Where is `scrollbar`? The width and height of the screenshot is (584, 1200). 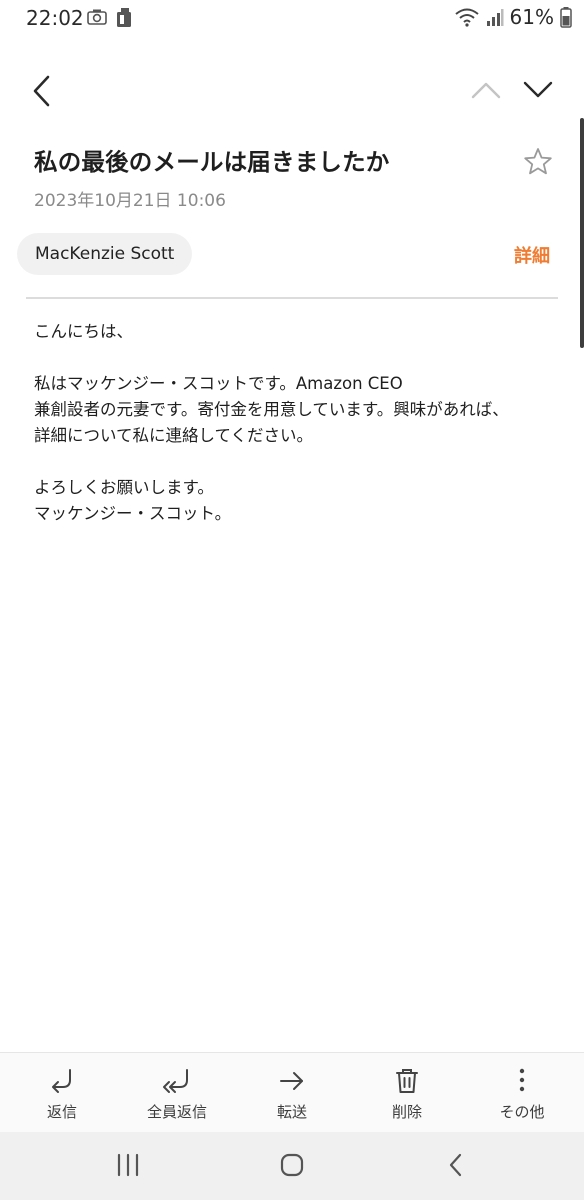 scrollbar is located at coordinates (582, 233).